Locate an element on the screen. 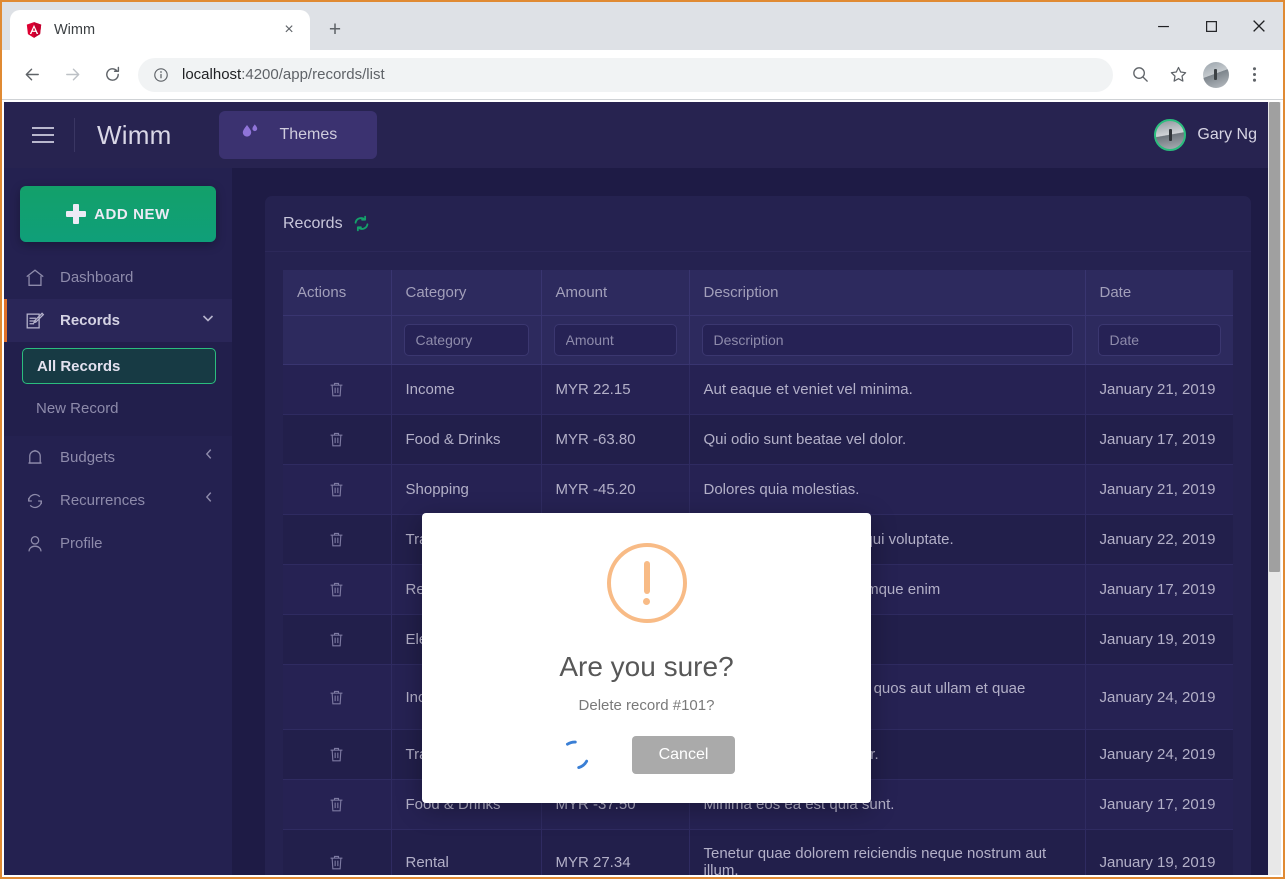 This screenshot has width=1285, height=879. back-icon is located at coordinates (32, 75).